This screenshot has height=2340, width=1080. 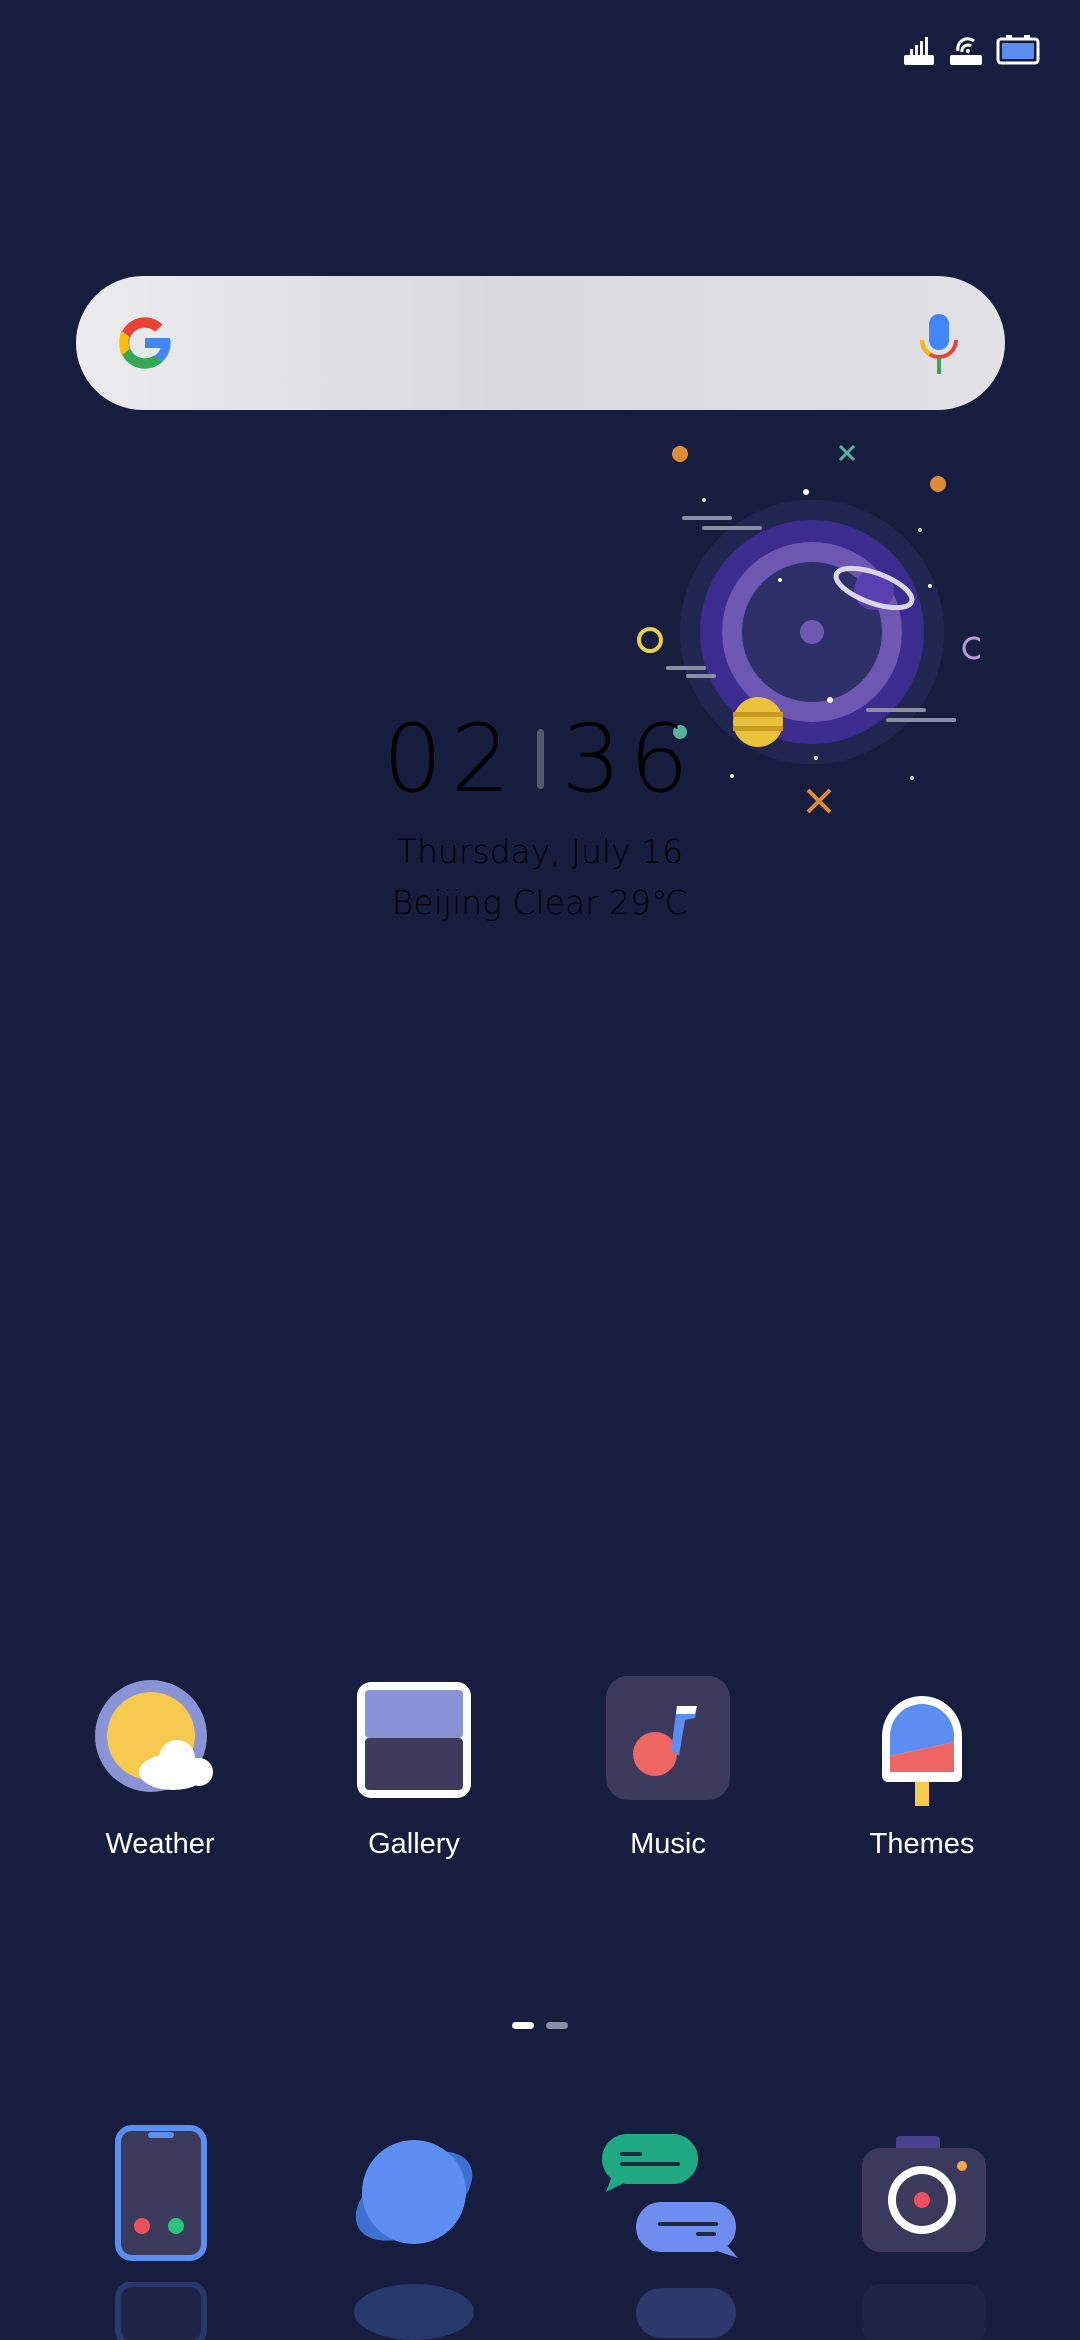 I want to click on google-g-icon, so click(x=145, y=343).